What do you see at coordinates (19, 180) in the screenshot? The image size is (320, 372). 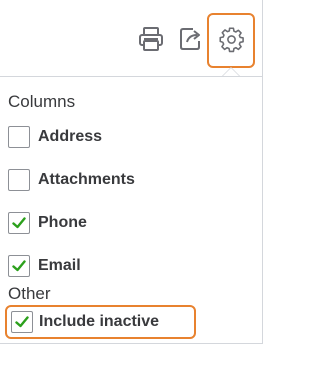 I see `checkbox-attachments` at bounding box center [19, 180].